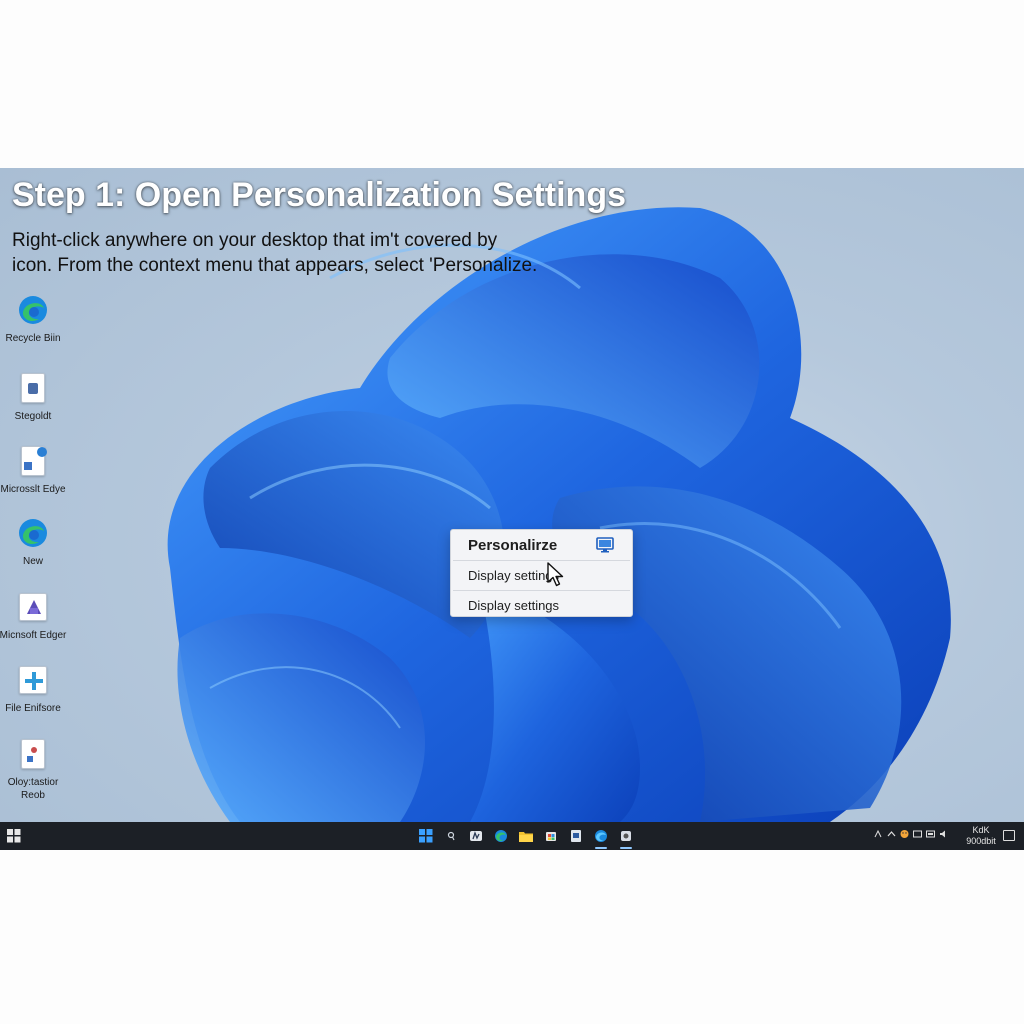 The image size is (1024, 1024). Describe the element at coordinates (14, 836) in the screenshot. I see `start-icon` at that location.